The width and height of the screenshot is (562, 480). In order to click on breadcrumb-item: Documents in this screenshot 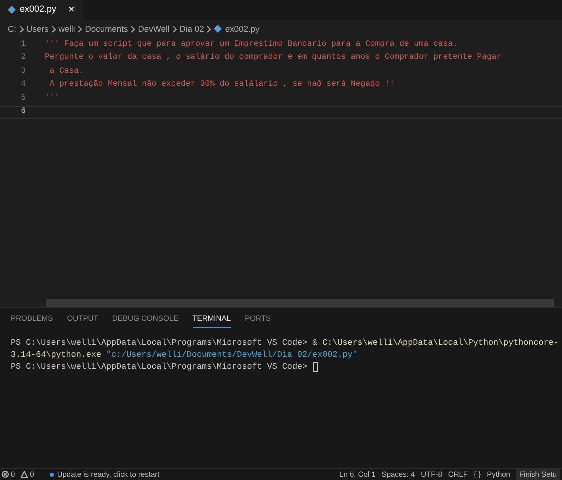, I will do `click(106, 29)`.